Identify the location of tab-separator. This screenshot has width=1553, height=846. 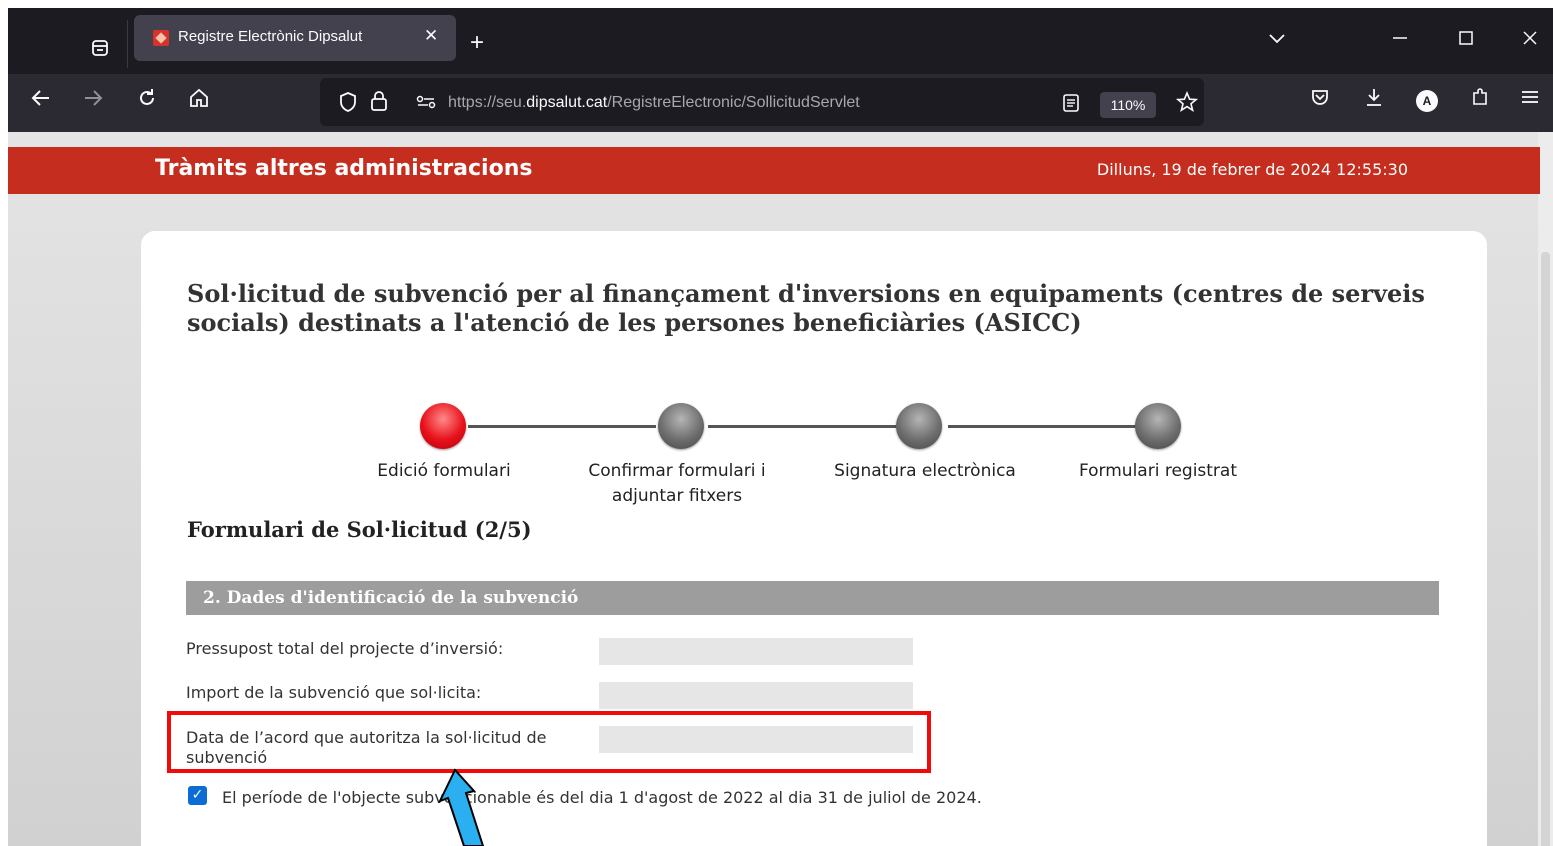
(127, 44).